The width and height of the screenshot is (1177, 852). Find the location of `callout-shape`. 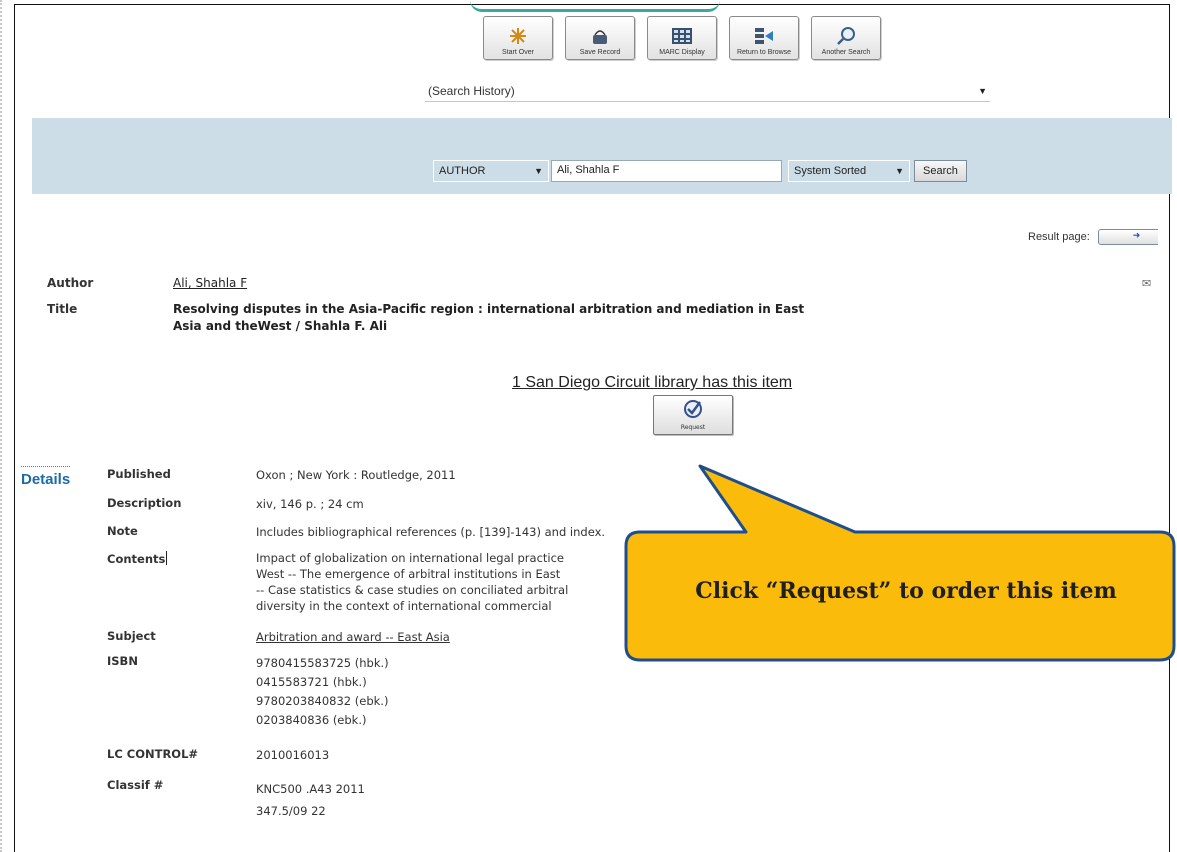

callout-shape is located at coordinates (900, 563).